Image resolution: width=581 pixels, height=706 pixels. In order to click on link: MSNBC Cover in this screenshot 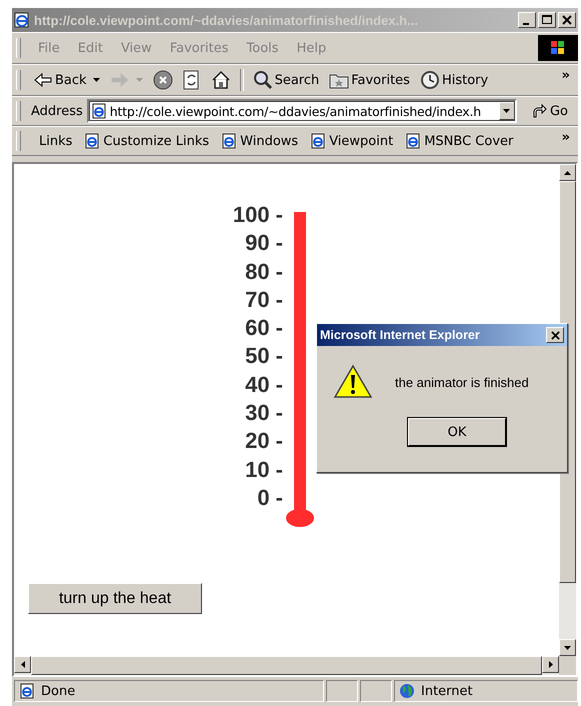, I will do `click(459, 141)`.